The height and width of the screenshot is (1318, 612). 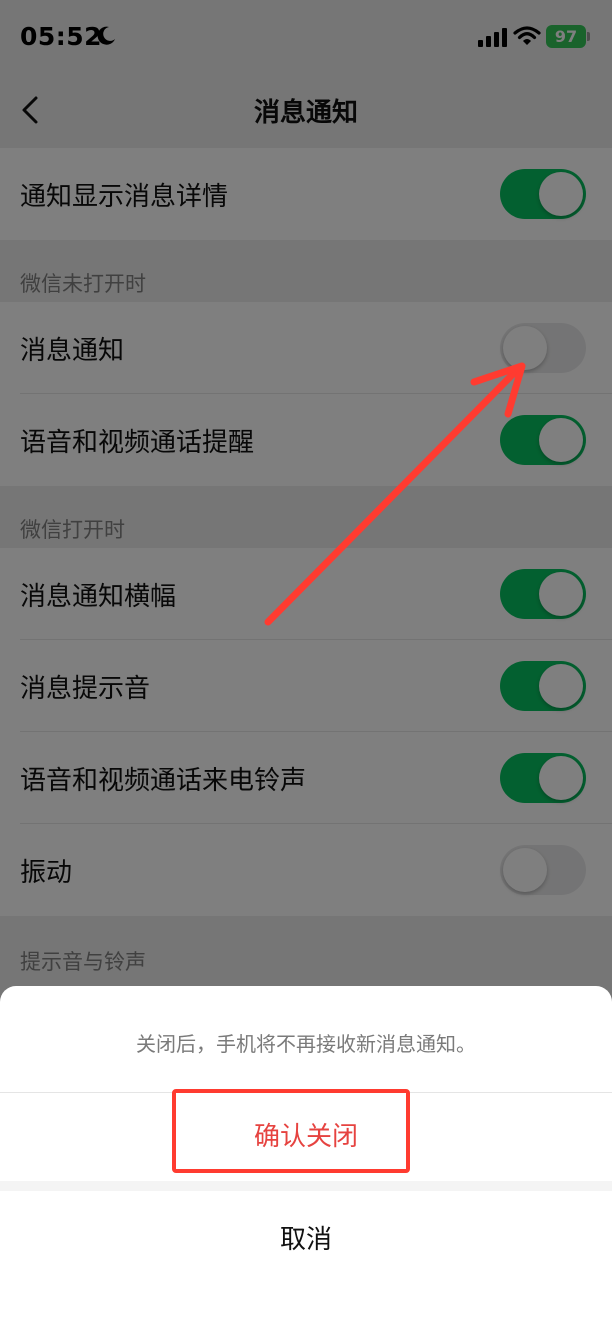 I want to click on sheet-gap, so click(x=306, y=1186).